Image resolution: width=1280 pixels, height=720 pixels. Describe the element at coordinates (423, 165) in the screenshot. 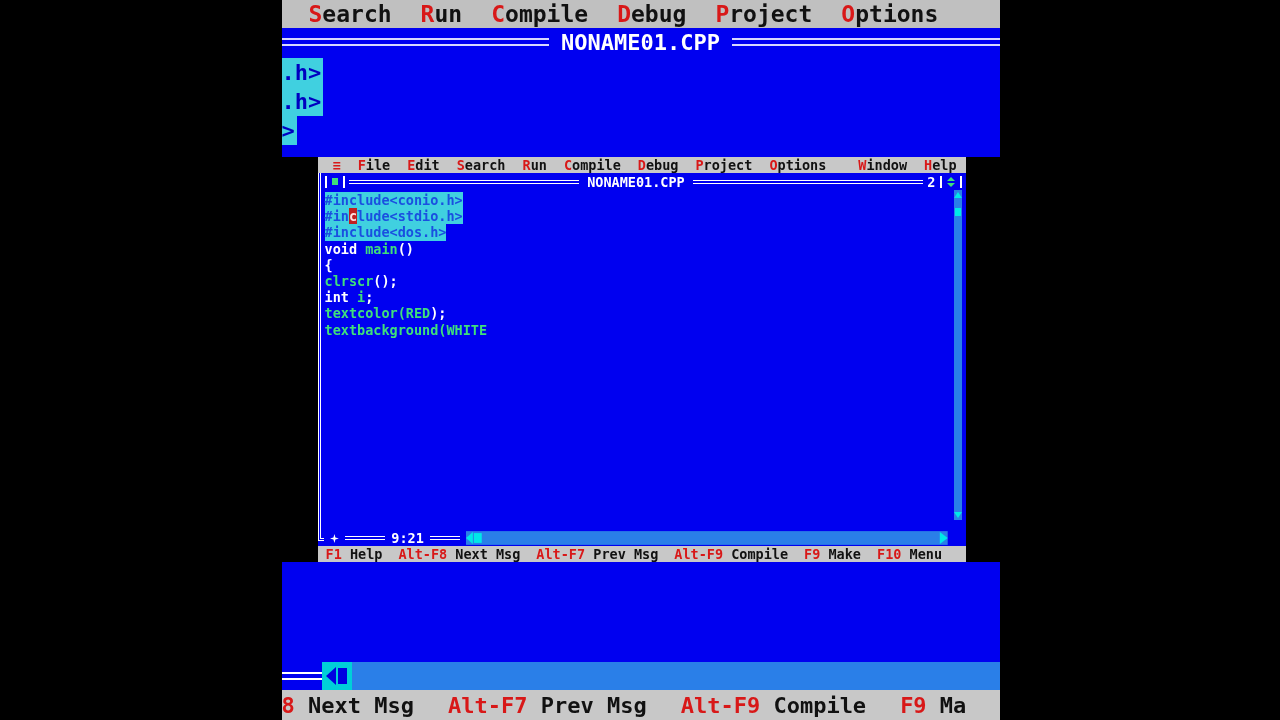

I see `menu-item: Edit` at that location.